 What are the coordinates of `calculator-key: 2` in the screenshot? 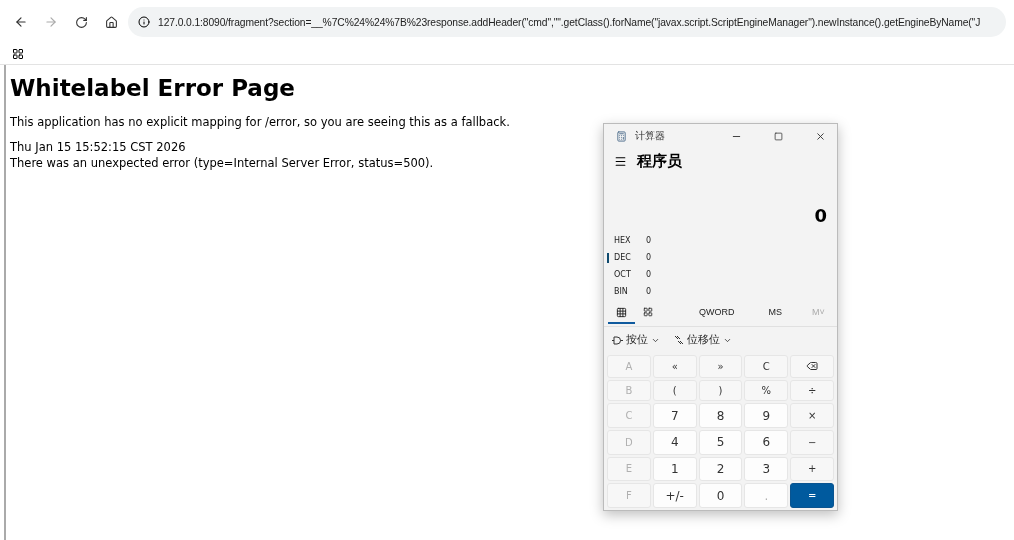 It's located at (720, 469).